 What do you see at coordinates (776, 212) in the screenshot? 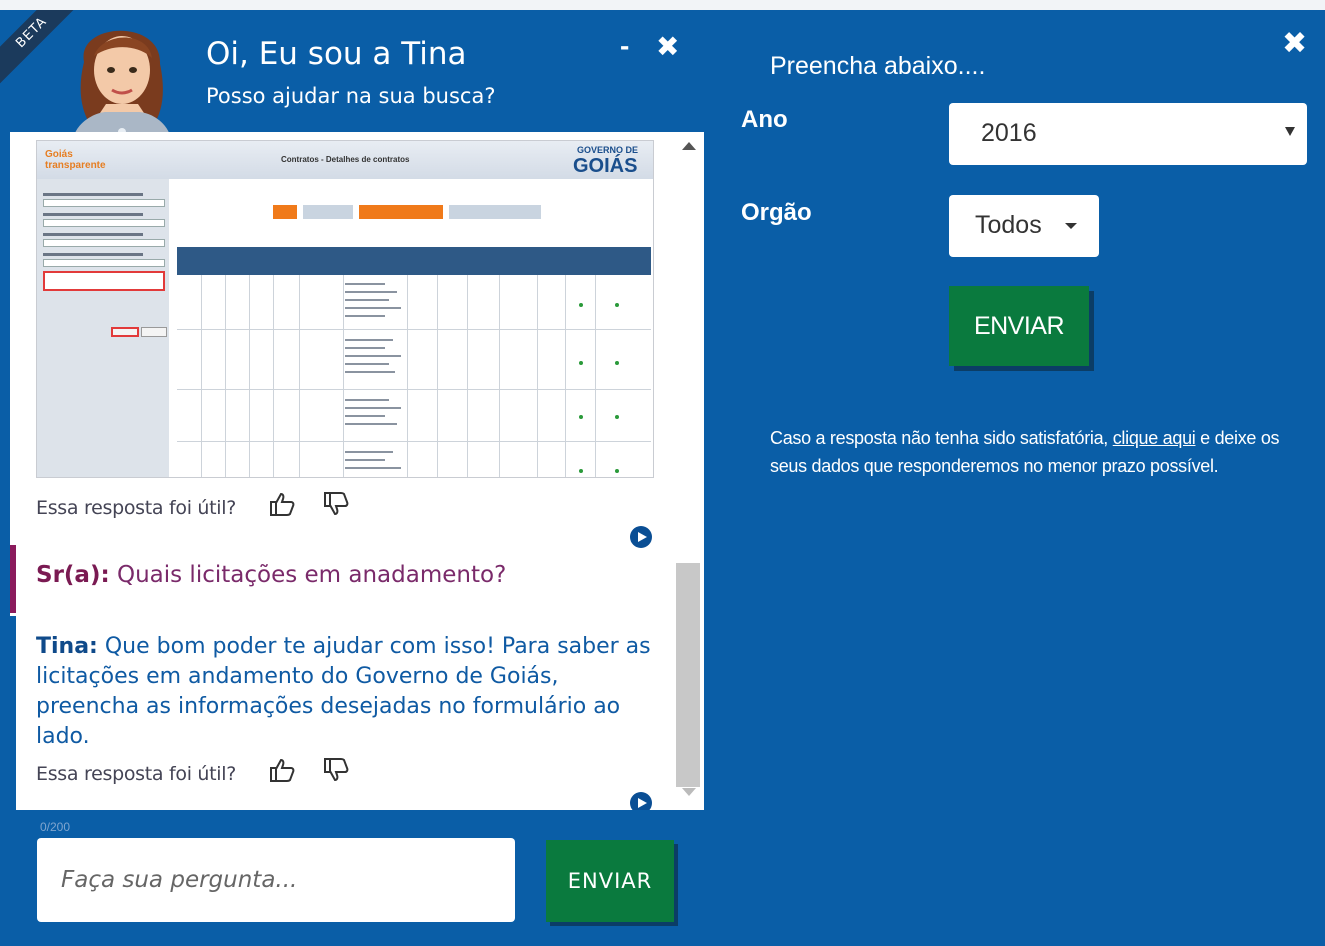
I see `orgao-label: Orgão` at bounding box center [776, 212].